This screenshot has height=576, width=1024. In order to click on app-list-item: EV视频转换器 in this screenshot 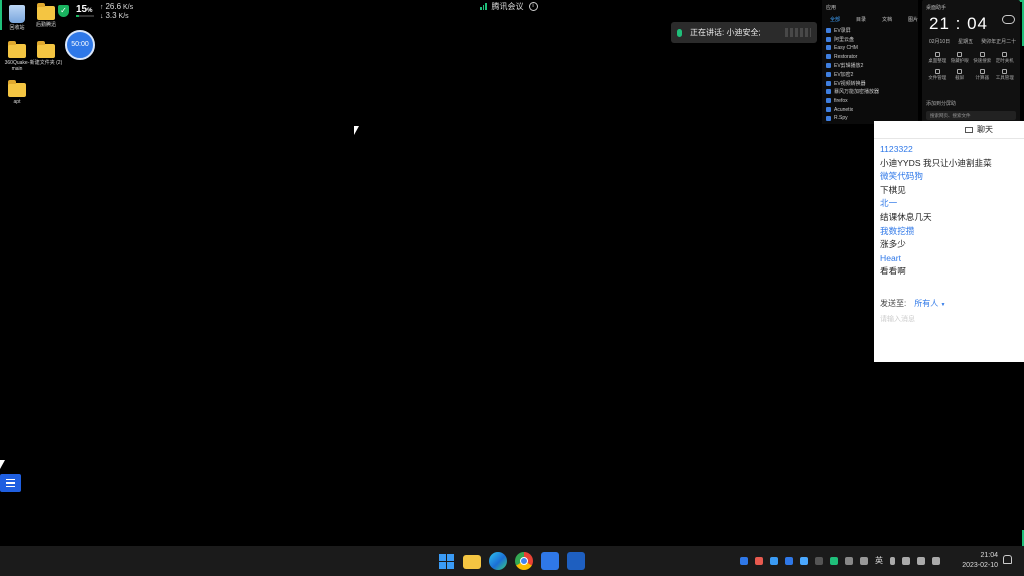, I will do `click(870, 83)`.